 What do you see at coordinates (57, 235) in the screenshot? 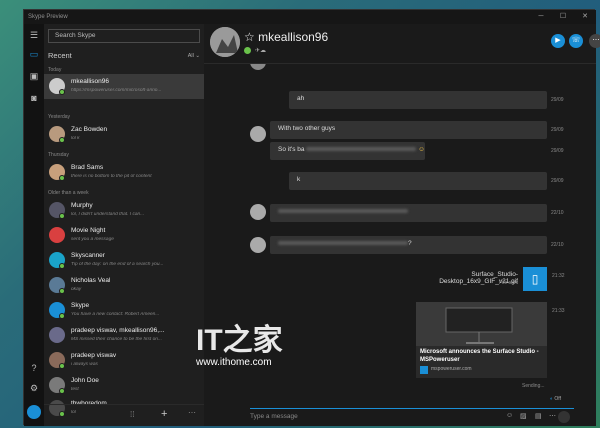
I see `avatar` at bounding box center [57, 235].